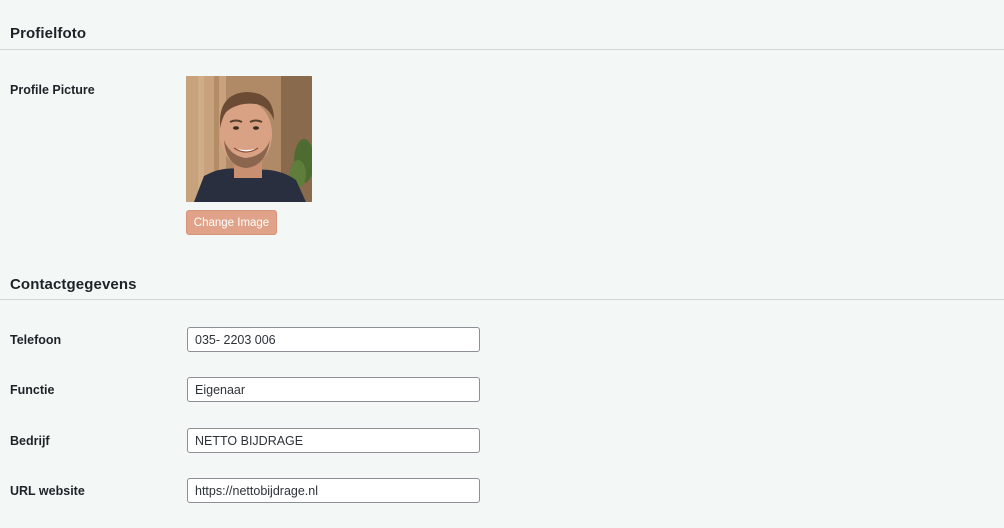  What do you see at coordinates (333, 339) in the screenshot?
I see `telefoon-input` at bounding box center [333, 339].